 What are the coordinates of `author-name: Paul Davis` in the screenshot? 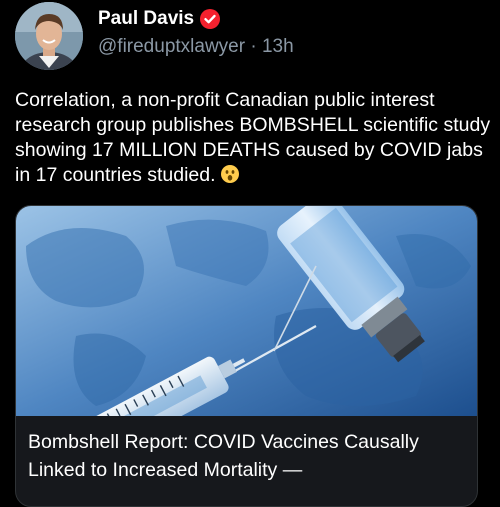 It's located at (146, 19).